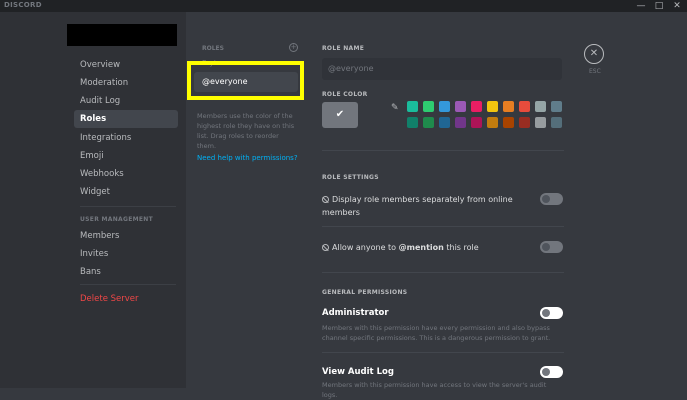 The image size is (687, 400). Describe the element at coordinates (343, 6) in the screenshot. I see `title-bar: DISCORD — □ ✕` at that location.